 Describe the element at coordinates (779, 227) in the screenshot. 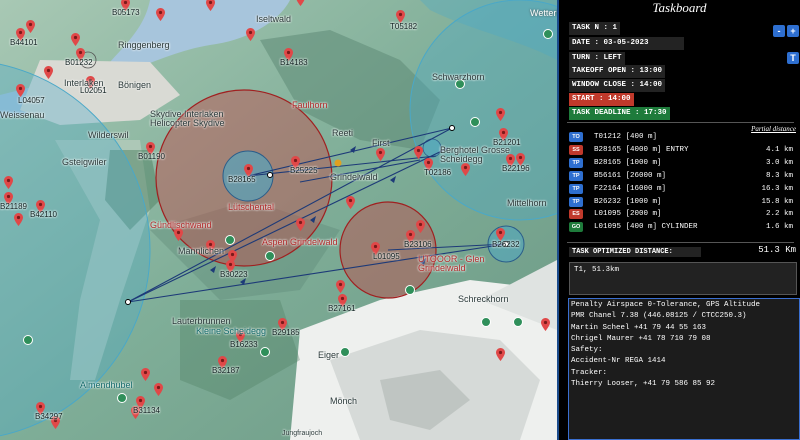

I see `turnpoint-distance: 1.6 km` at that location.